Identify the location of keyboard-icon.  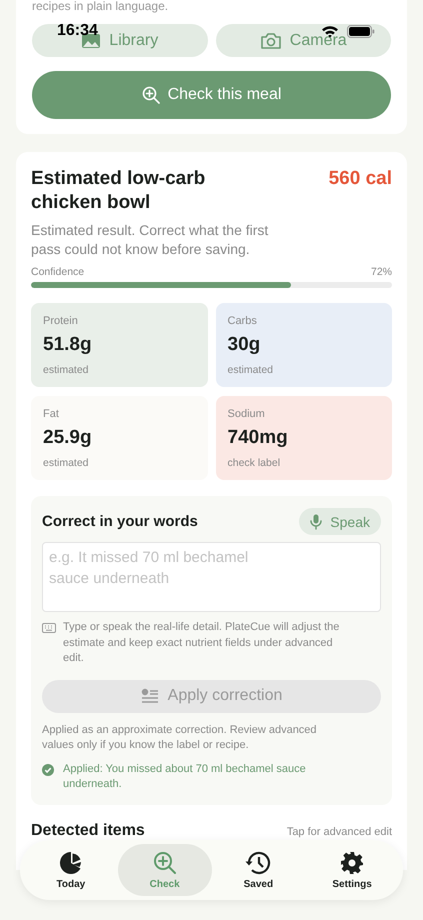
(49, 628).